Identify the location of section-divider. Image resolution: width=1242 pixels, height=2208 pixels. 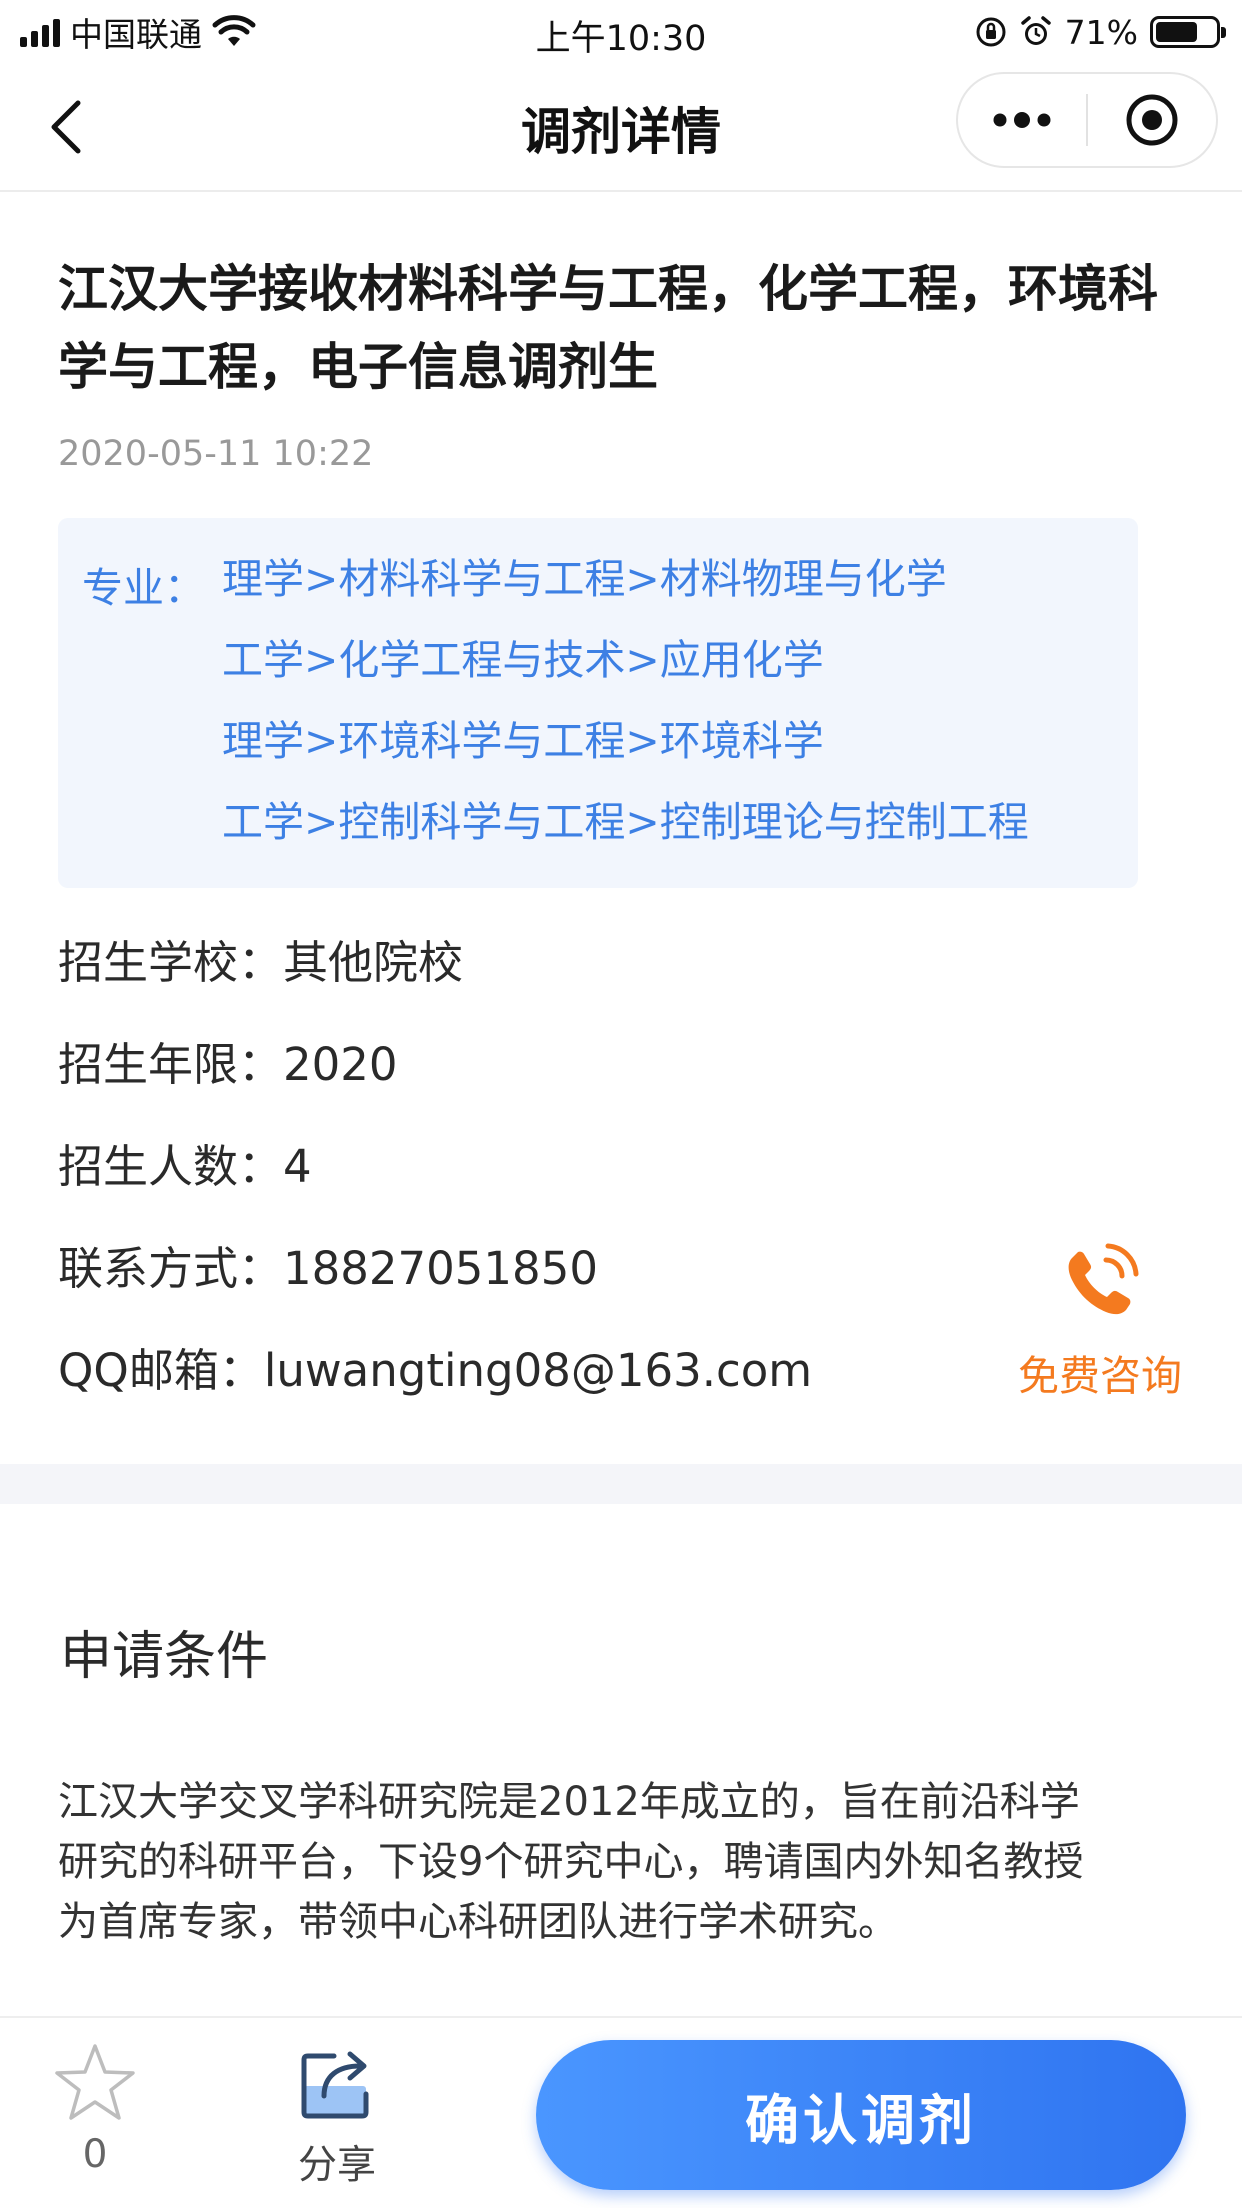
(621, 1484).